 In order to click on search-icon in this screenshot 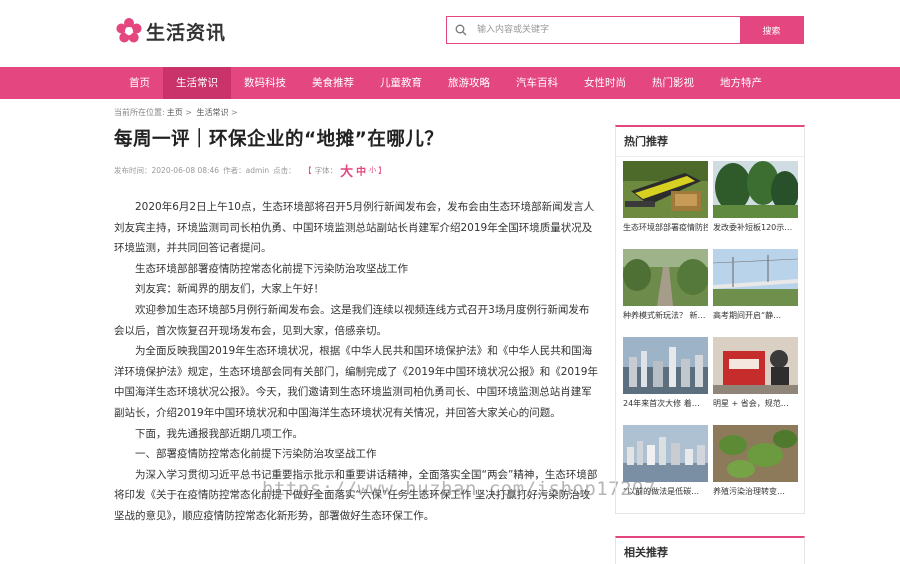, I will do `click(461, 30)`.